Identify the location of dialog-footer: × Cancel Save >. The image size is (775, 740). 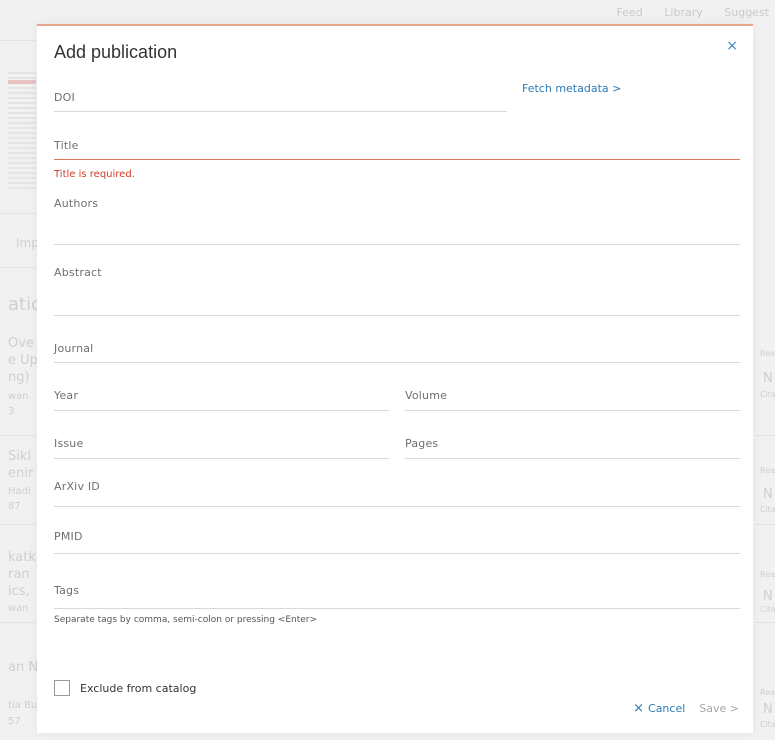
(686, 708).